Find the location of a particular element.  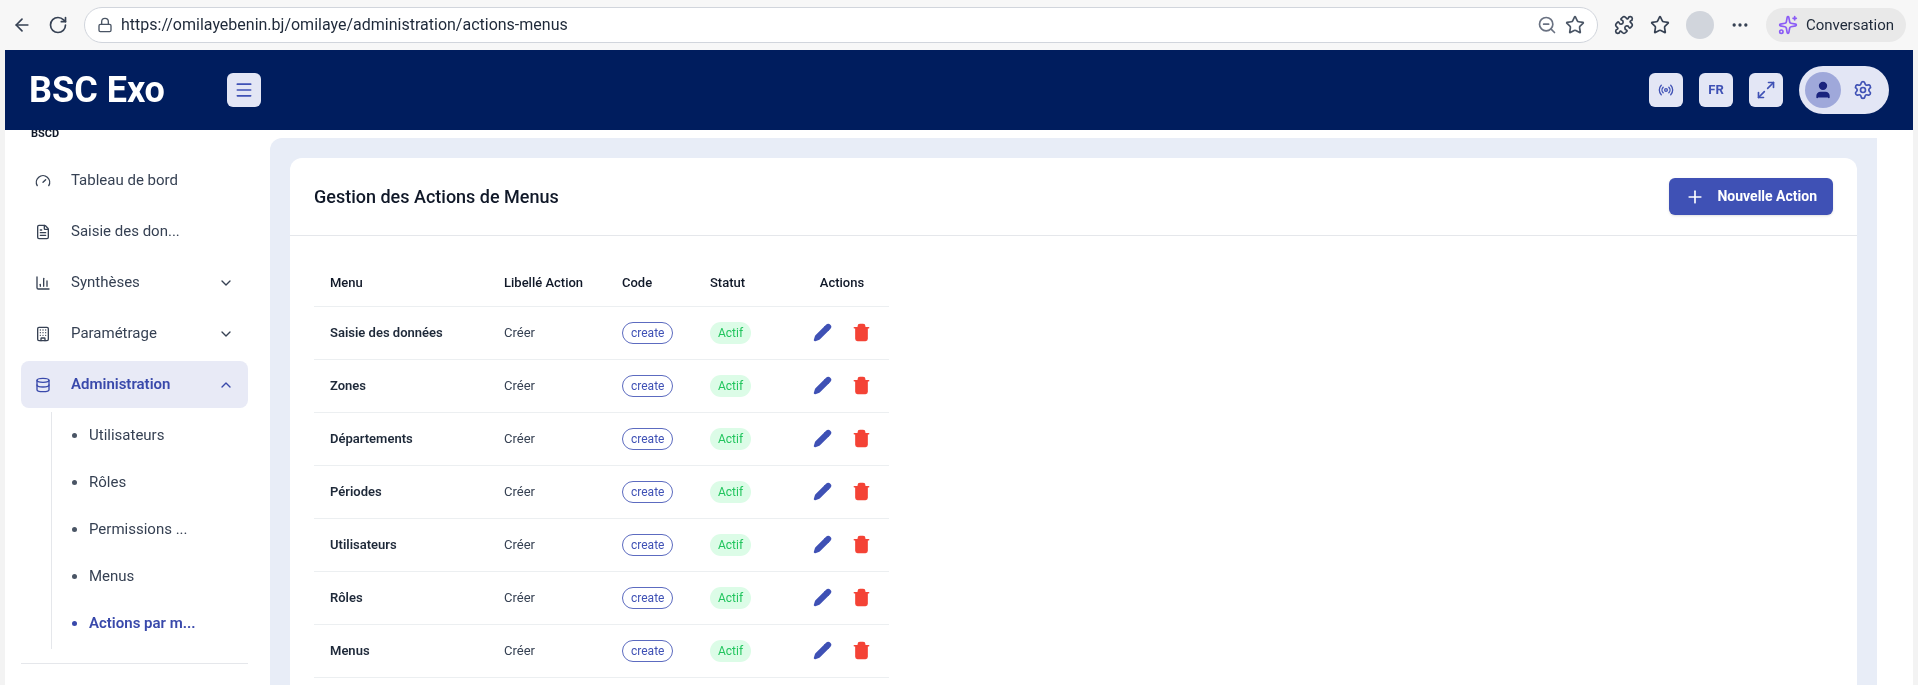

zoom-out-icon is located at coordinates (1546, 25).